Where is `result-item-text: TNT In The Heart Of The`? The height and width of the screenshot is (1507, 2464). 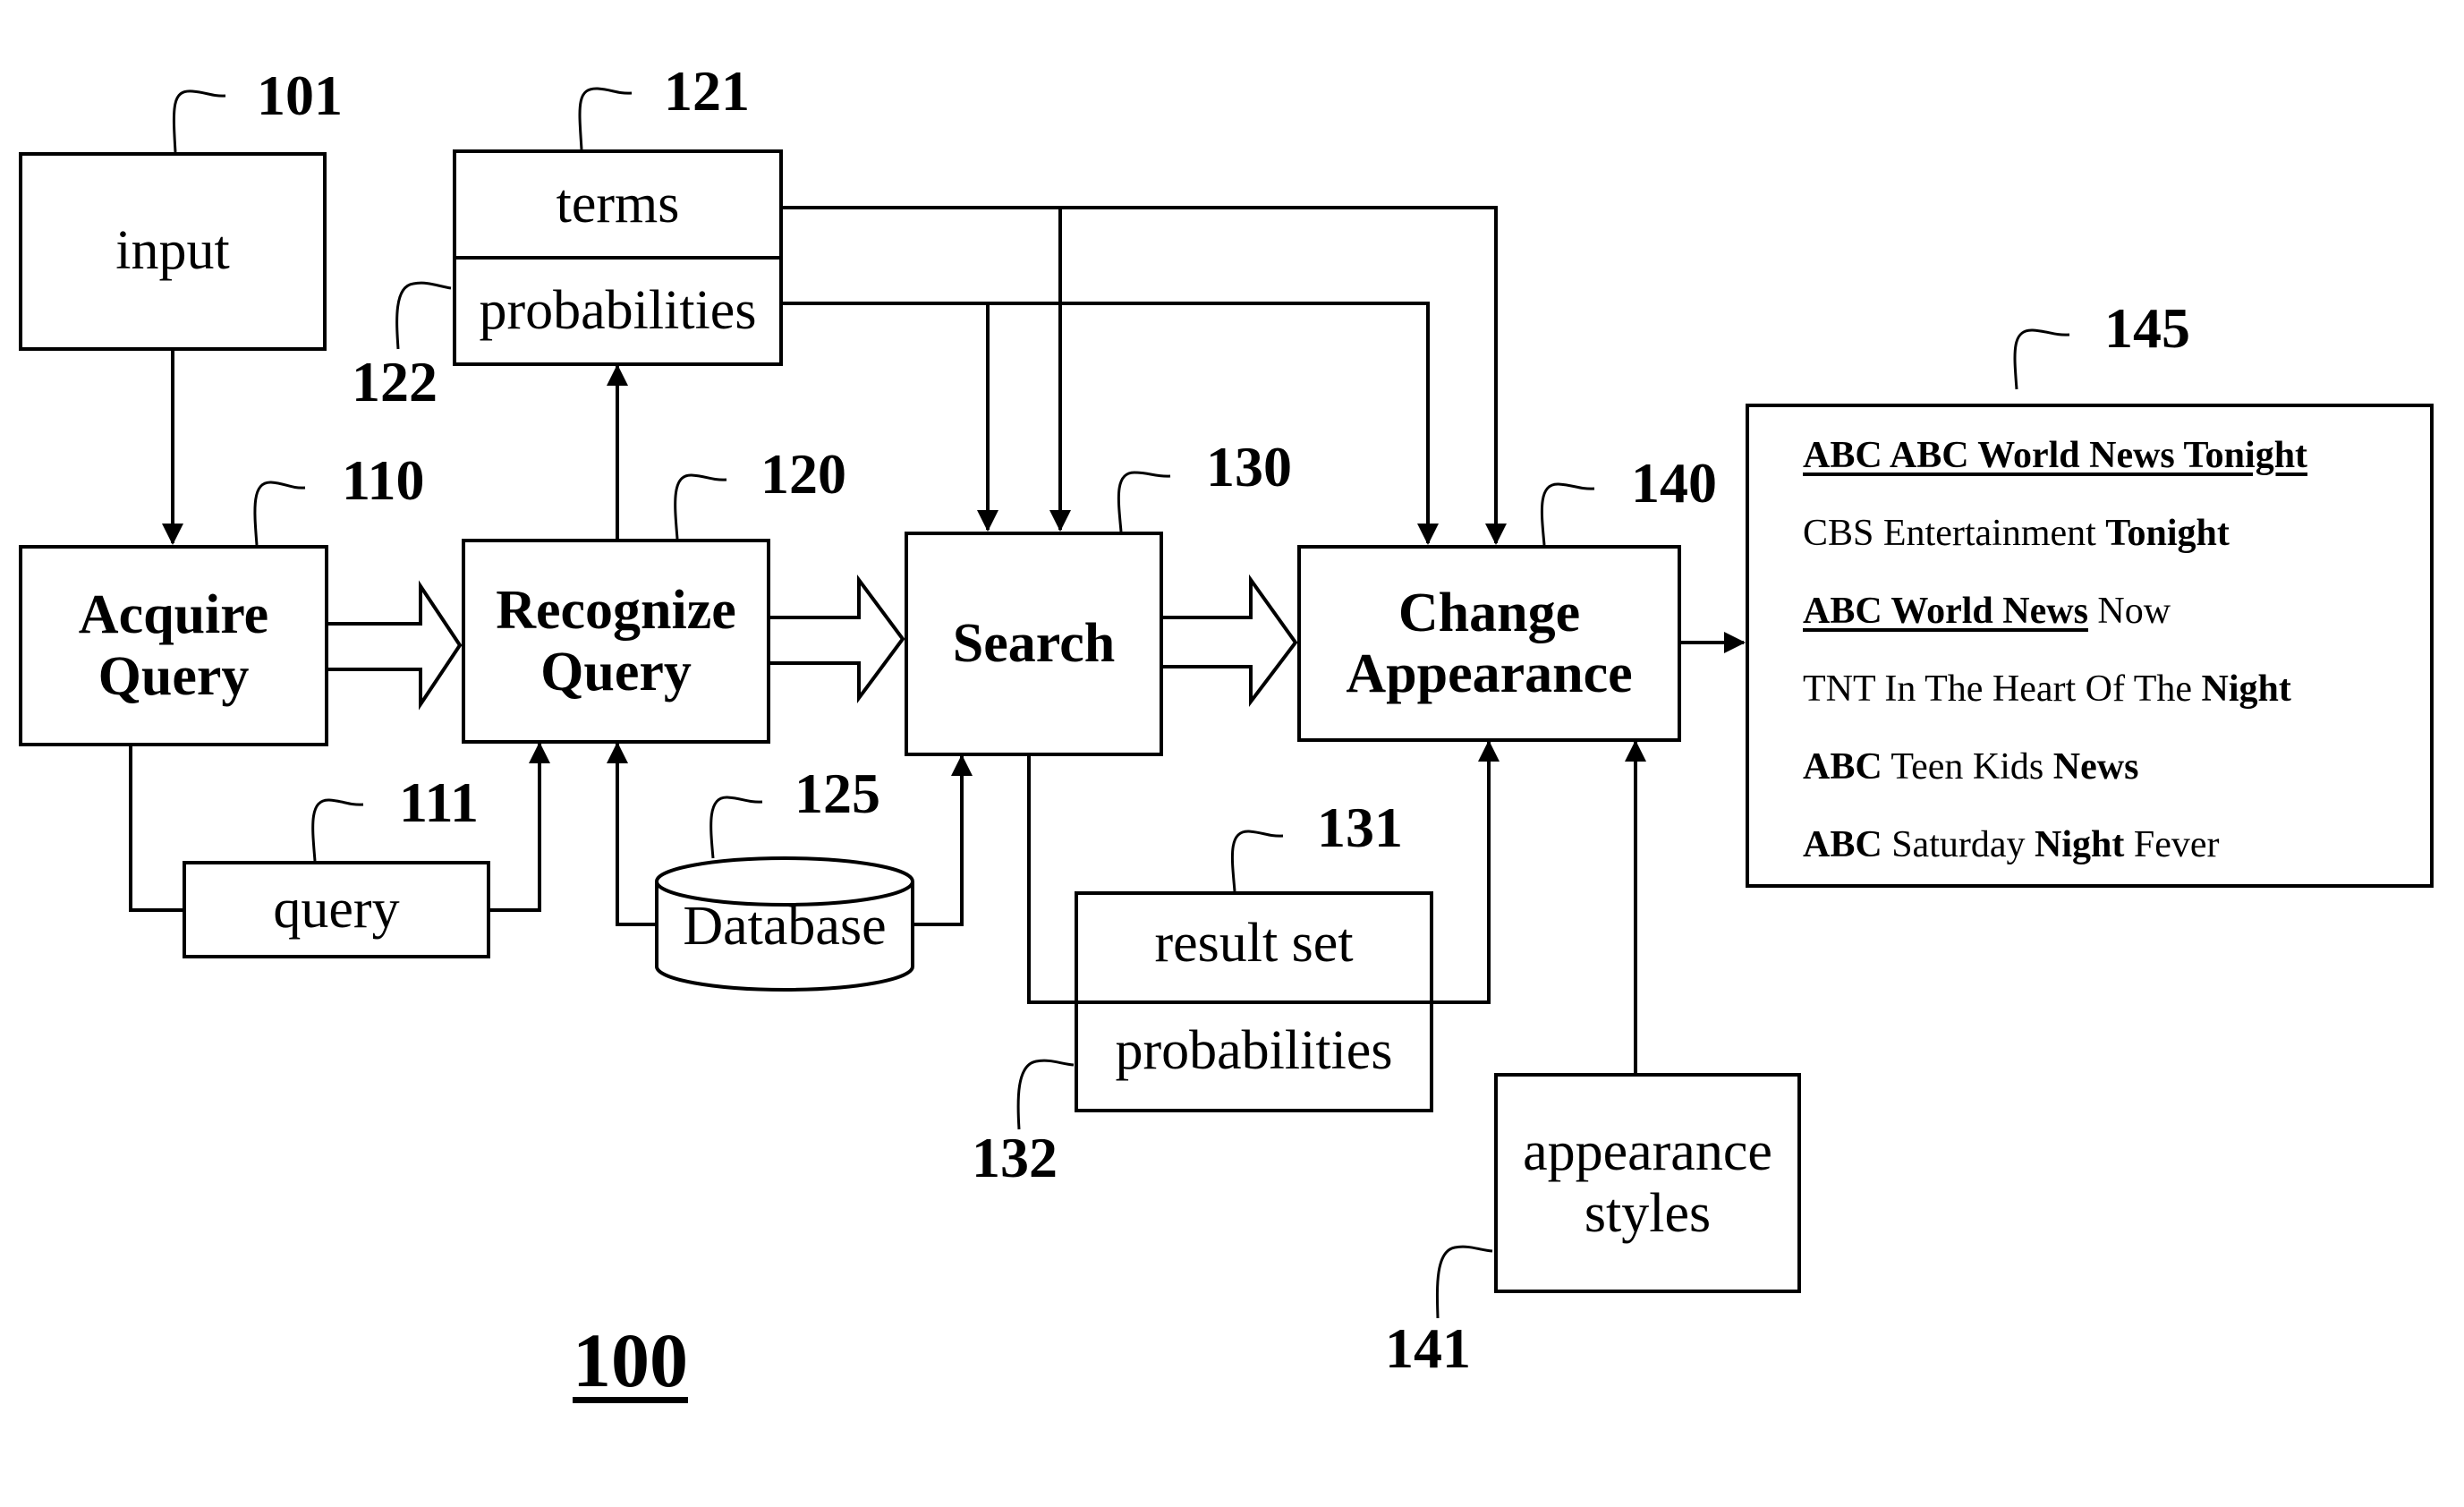
result-item-text: TNT In The Heart Of The is located at coordinates (2003, 689).